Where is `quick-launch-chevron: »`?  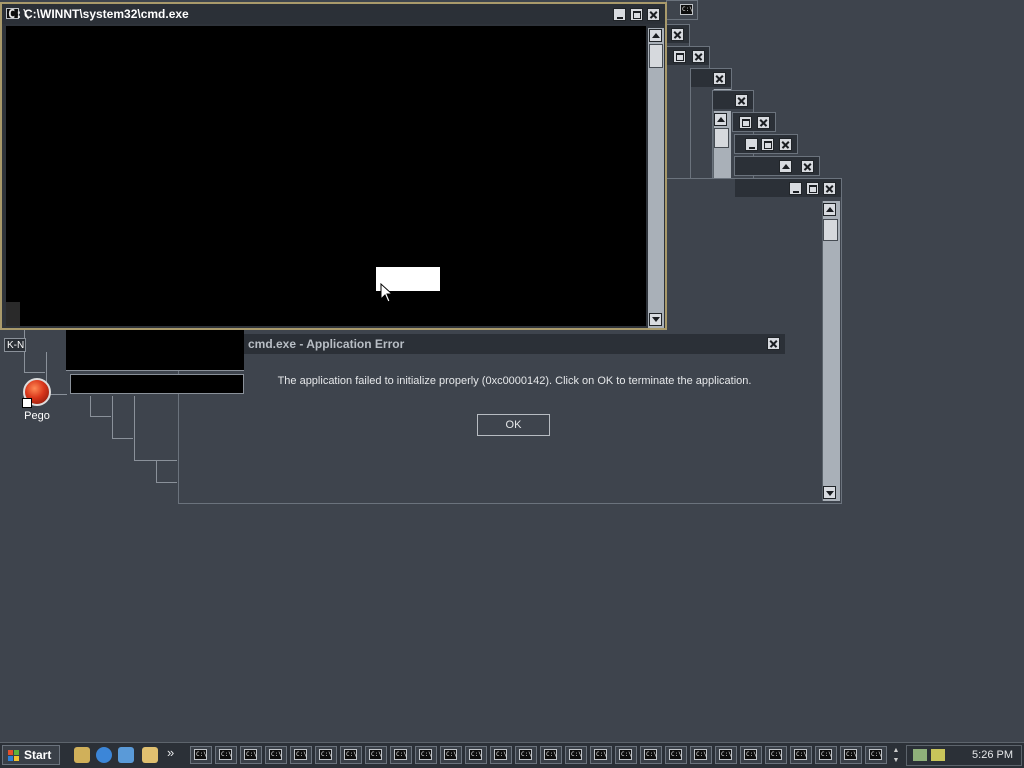 quick-launch-chevron: » is located at coordinates (170, 752).